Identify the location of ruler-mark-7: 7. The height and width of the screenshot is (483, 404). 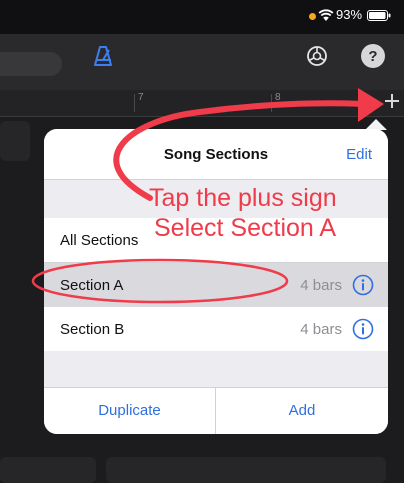
(141, 97).